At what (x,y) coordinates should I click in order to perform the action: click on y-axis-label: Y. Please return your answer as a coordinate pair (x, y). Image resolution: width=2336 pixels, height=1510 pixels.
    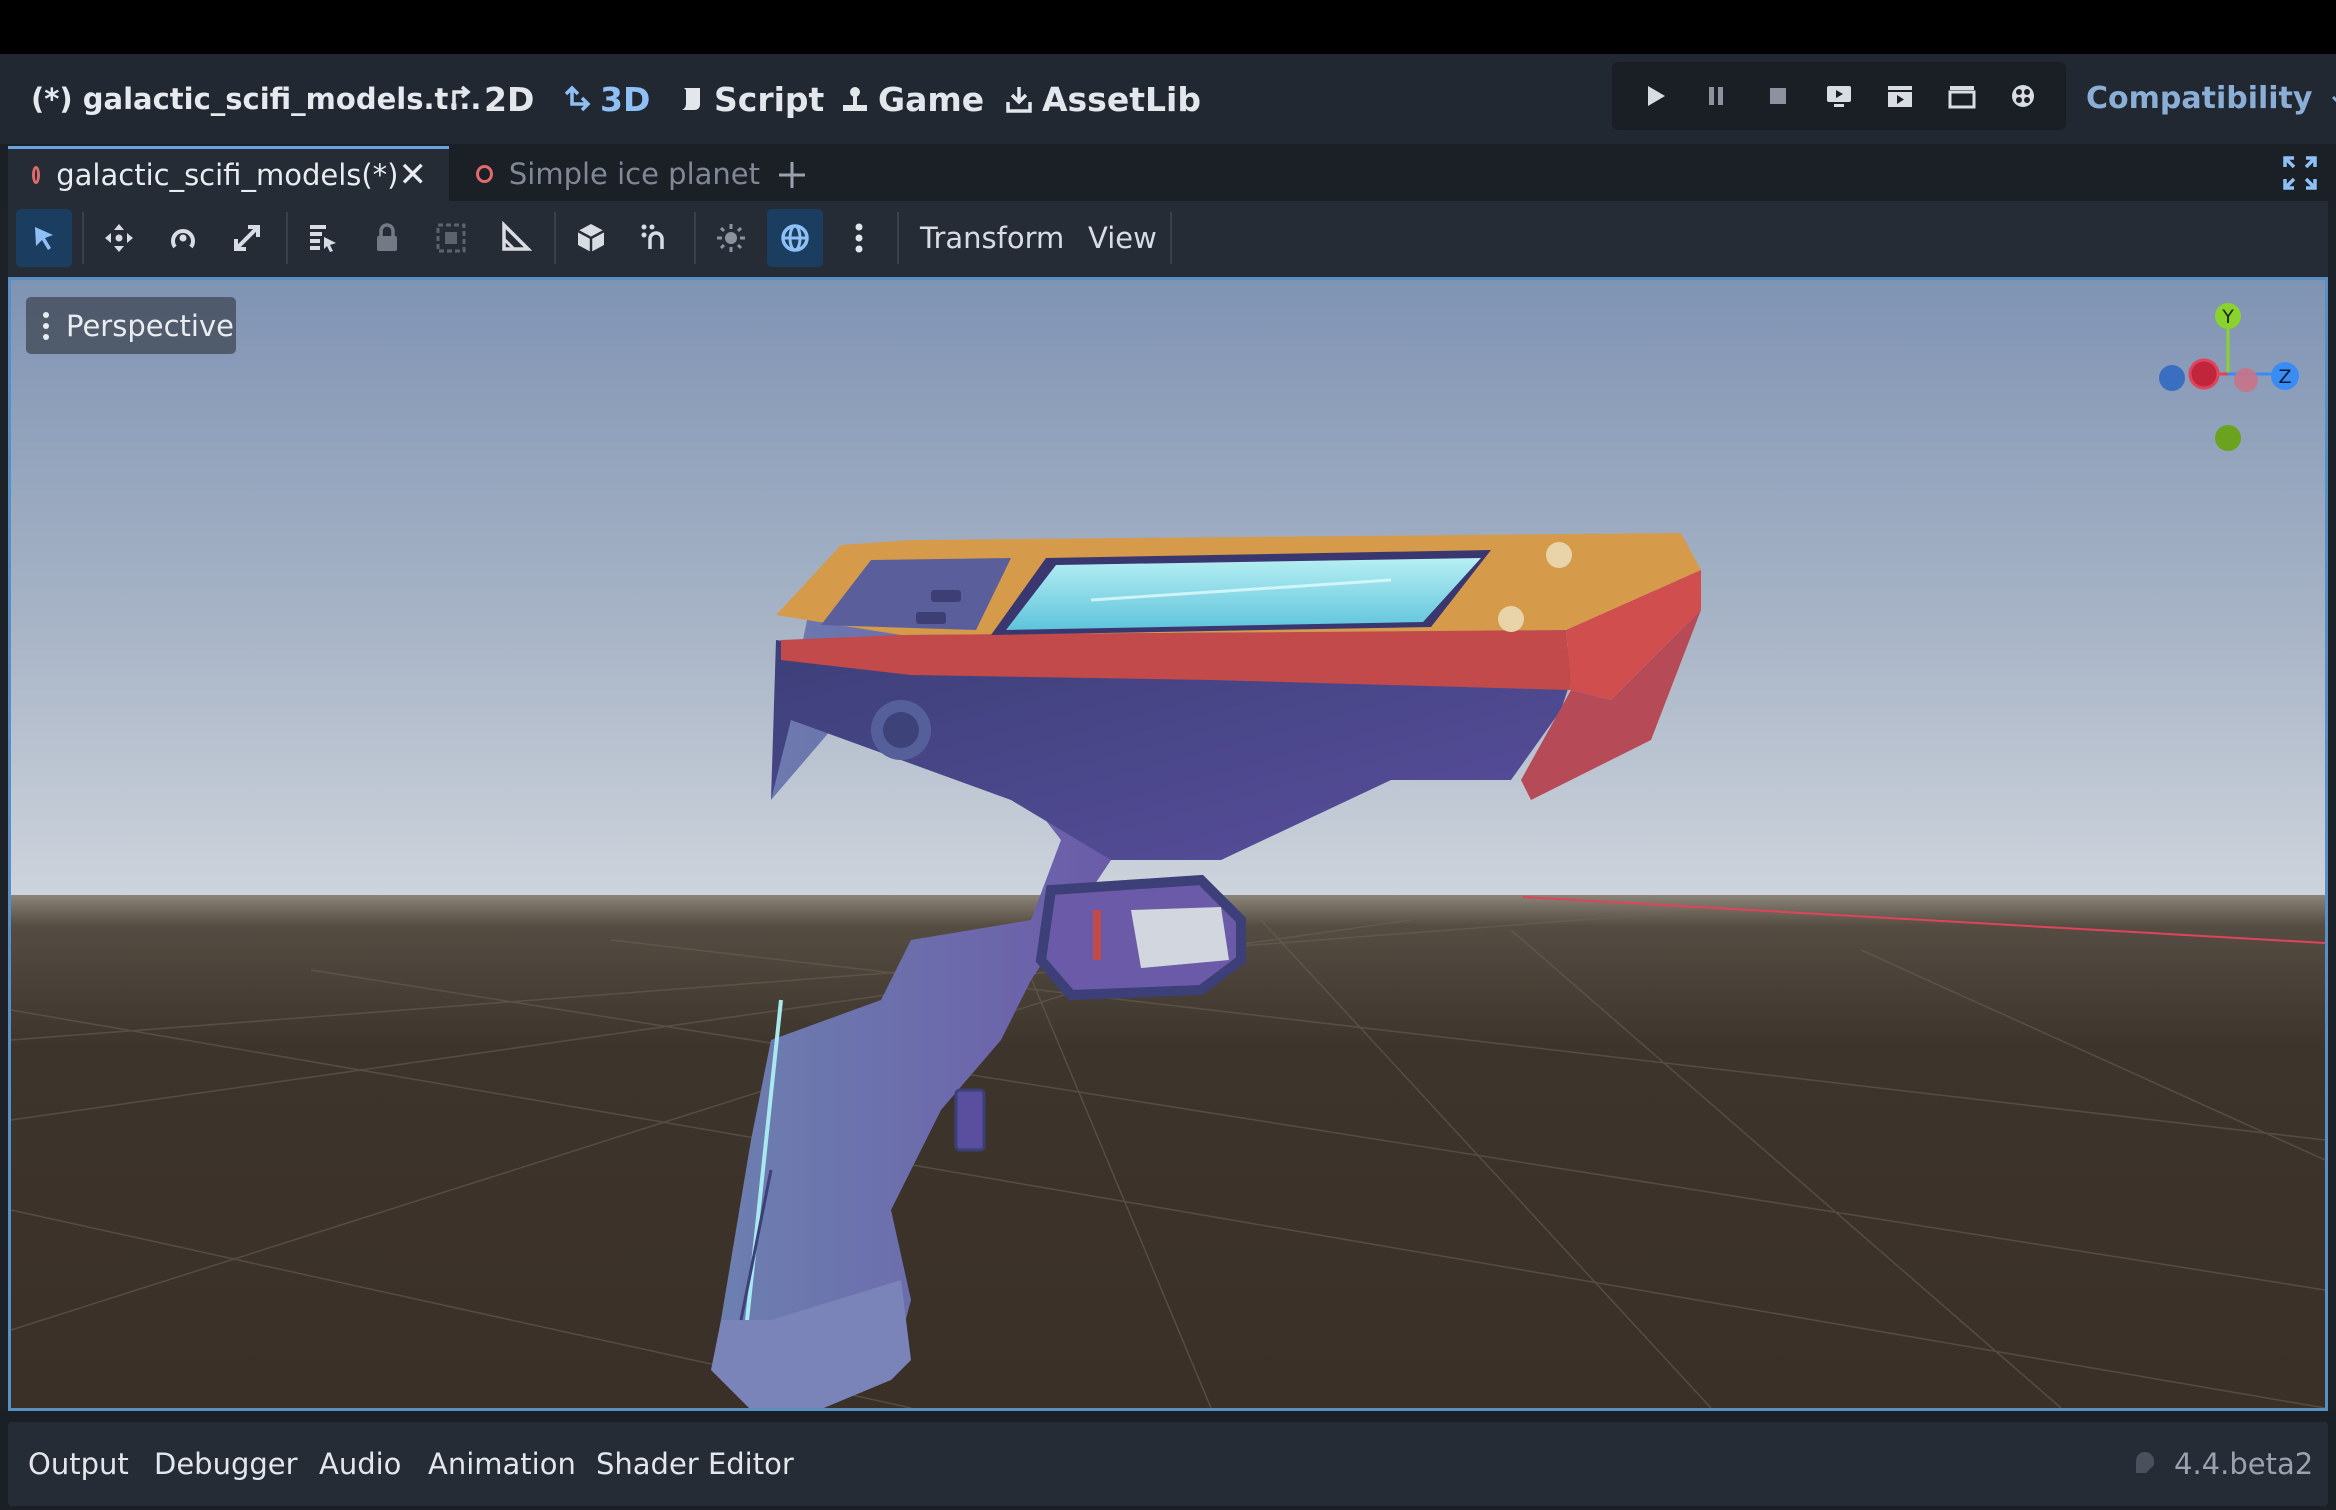
    Looking at the image, I should click on (2227, 317).